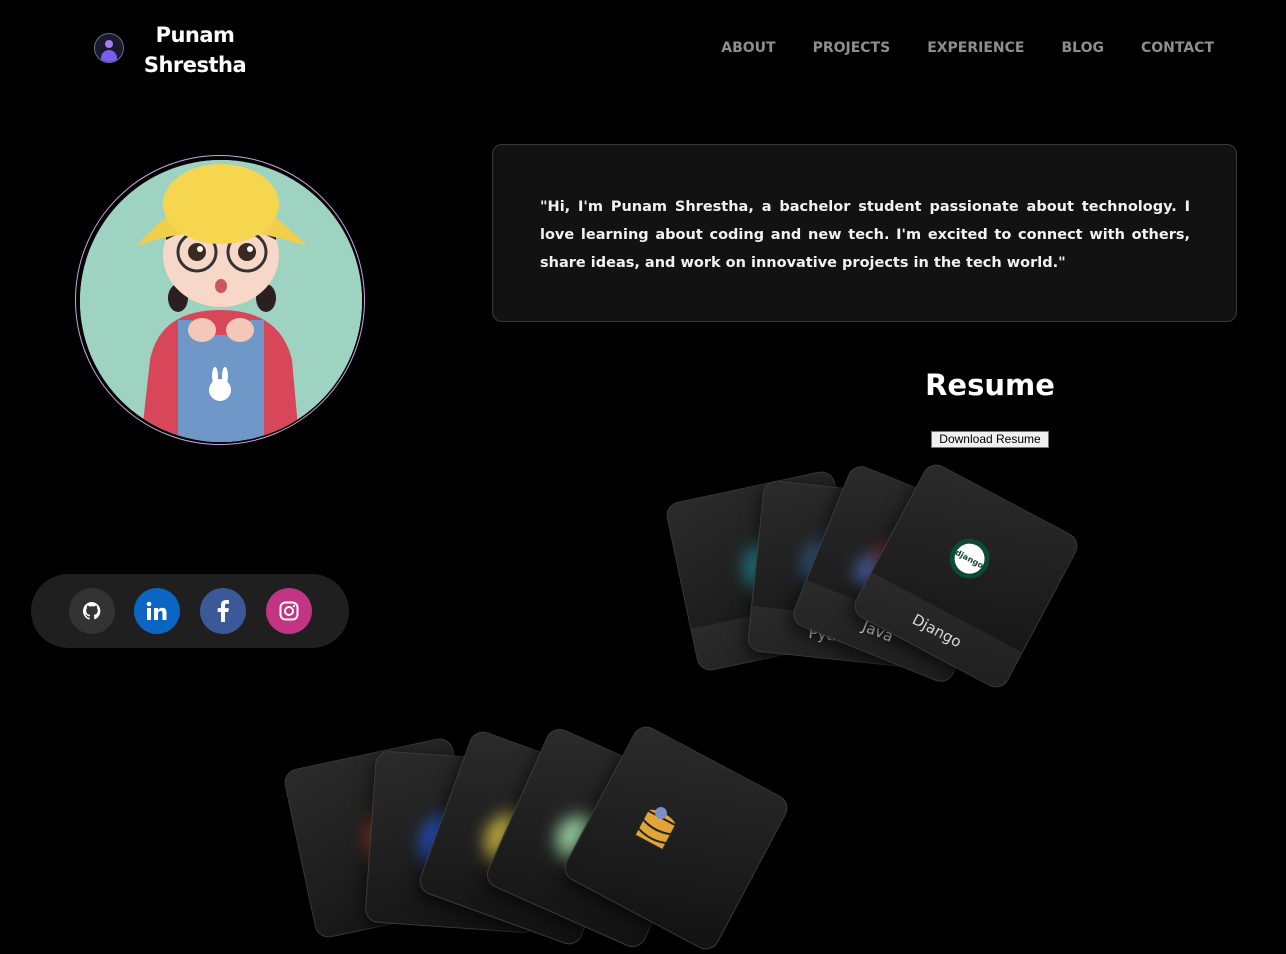 This screenshot has width=1286, height=954. I want to click on site-brand: Punam Shrestha, so click(195, 50).